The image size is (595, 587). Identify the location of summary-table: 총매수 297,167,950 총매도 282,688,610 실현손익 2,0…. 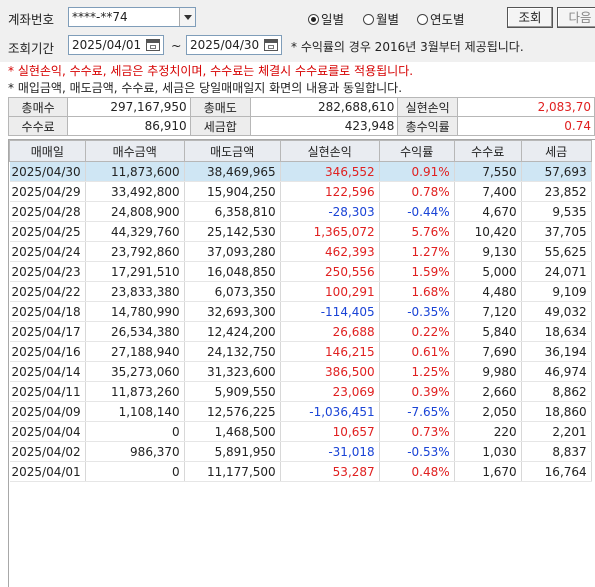
(301, 116).